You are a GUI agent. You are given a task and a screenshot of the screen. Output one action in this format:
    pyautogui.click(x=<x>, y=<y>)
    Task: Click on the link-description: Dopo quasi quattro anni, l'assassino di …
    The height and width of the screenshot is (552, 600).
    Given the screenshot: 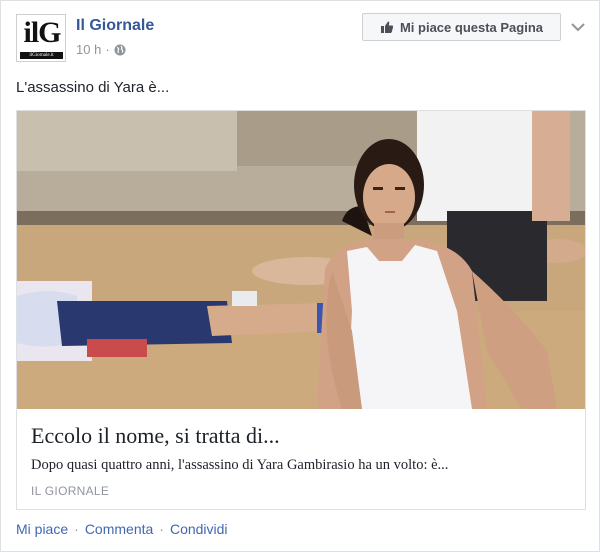 What is the action you would take?
    pyautogui.click(x=240, y=465)
    